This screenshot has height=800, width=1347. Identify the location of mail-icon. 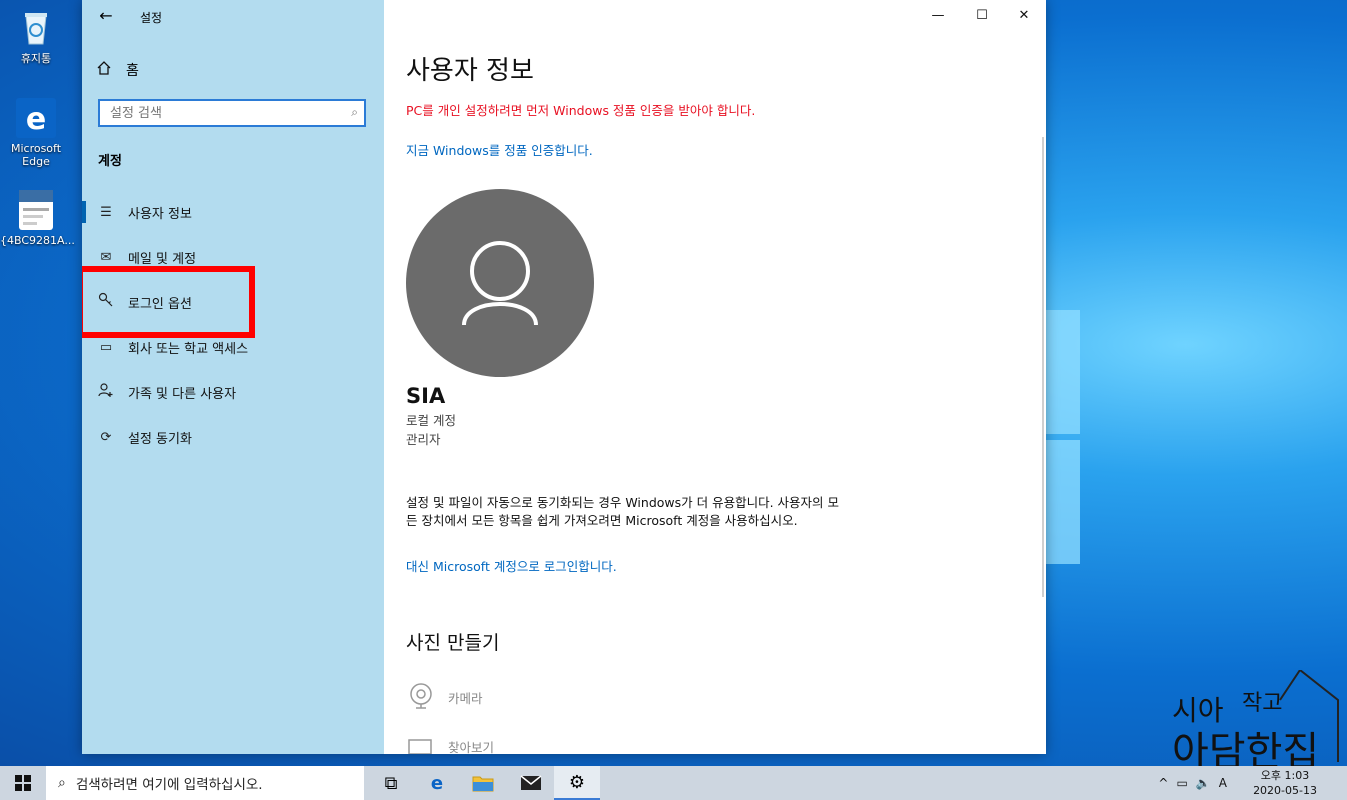
(531, 783).